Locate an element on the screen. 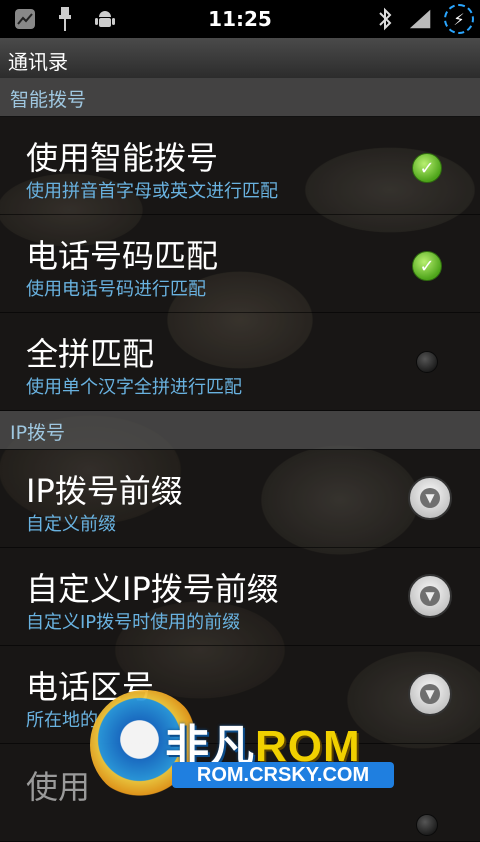  pref-title: 电话号码匹配 is located at coordinates (122, 256).